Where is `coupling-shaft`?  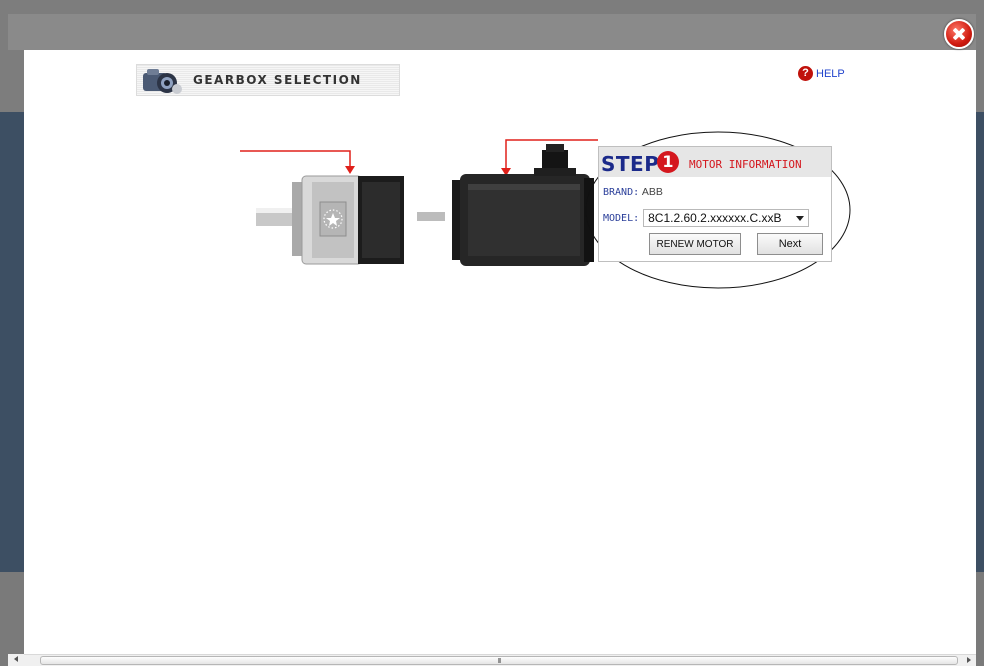
coupling-shaft is located at coordinates (431, 216).